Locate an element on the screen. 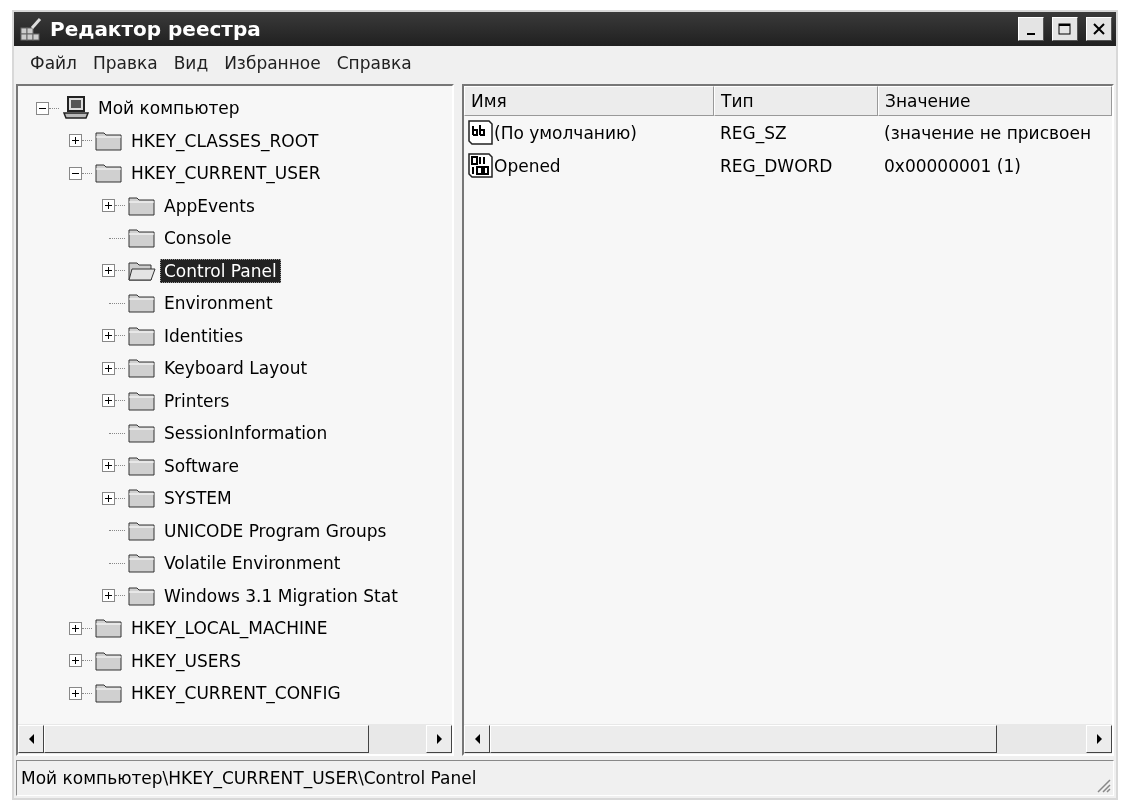 The image size is (1127, 802). column-header: Тип is located at coordinates (796, 101).